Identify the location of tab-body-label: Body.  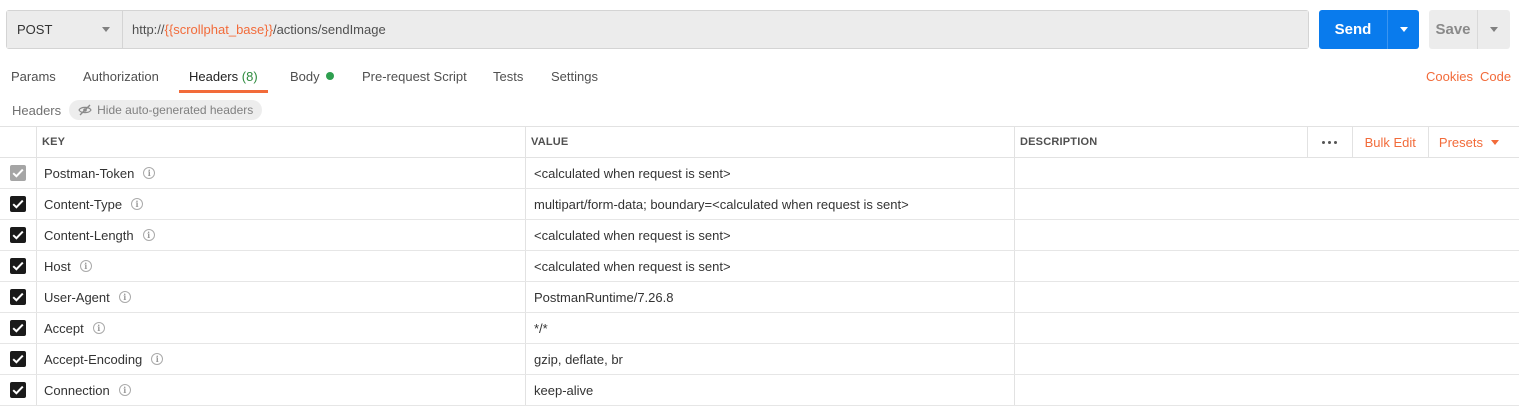
(305, 76).